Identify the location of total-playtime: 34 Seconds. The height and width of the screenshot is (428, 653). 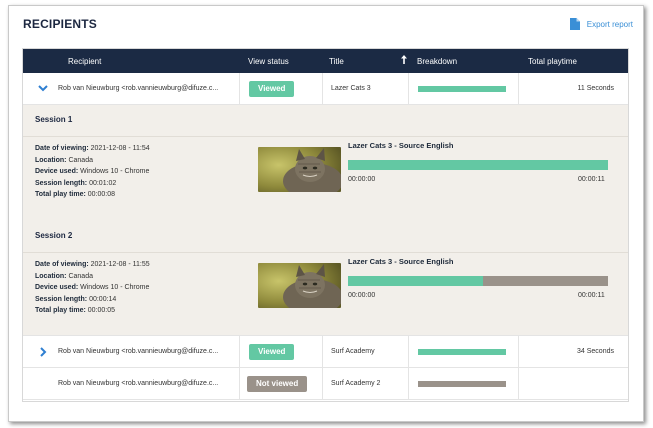
(595, 351).